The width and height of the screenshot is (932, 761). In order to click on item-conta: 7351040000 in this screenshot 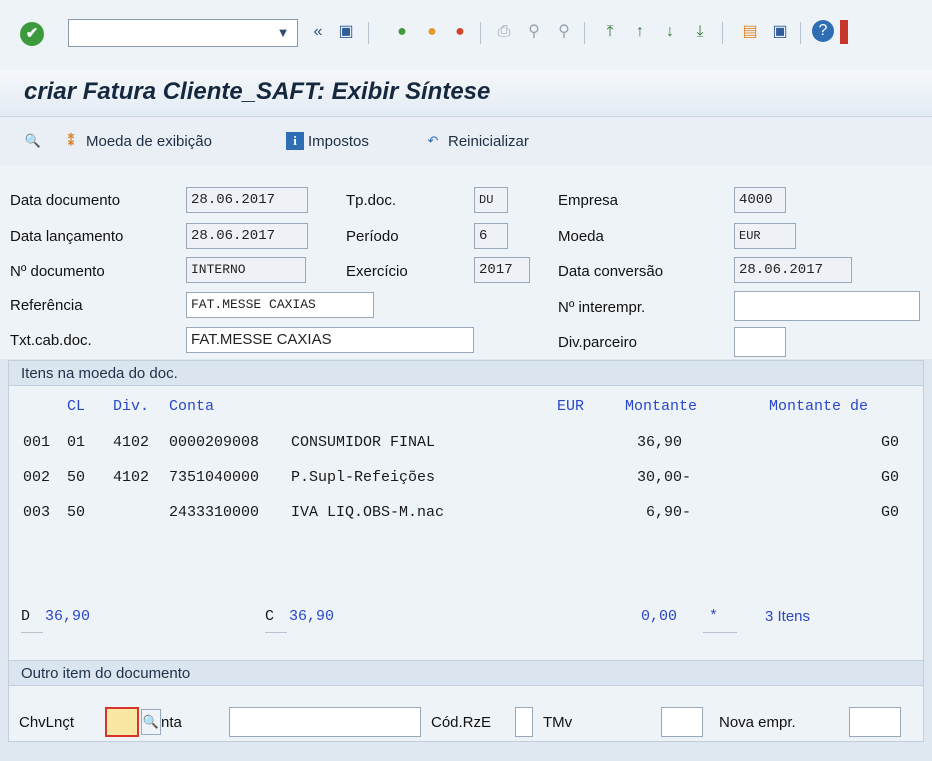, I will do `click(214, 477)`.